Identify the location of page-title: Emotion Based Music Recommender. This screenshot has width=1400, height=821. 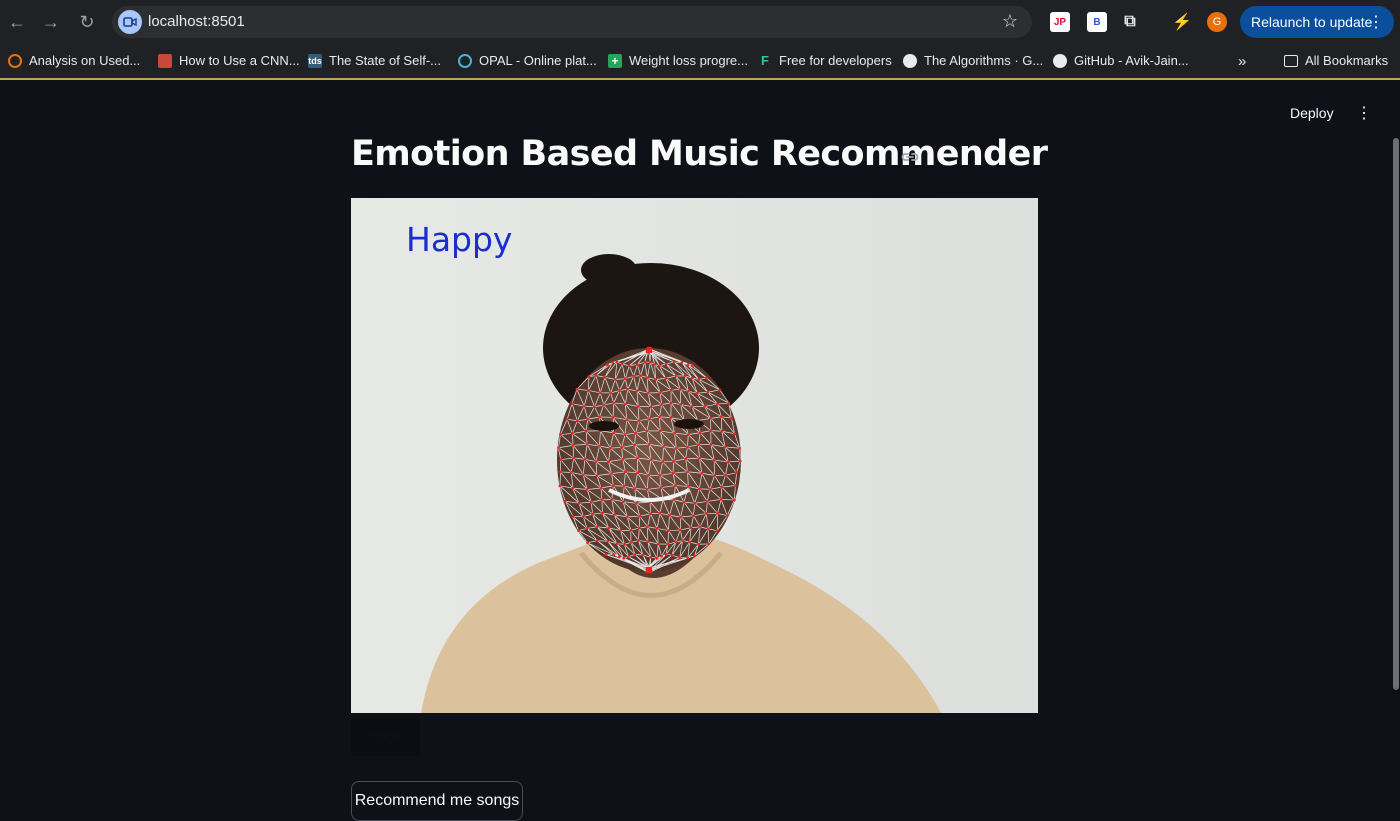
(699, 154).